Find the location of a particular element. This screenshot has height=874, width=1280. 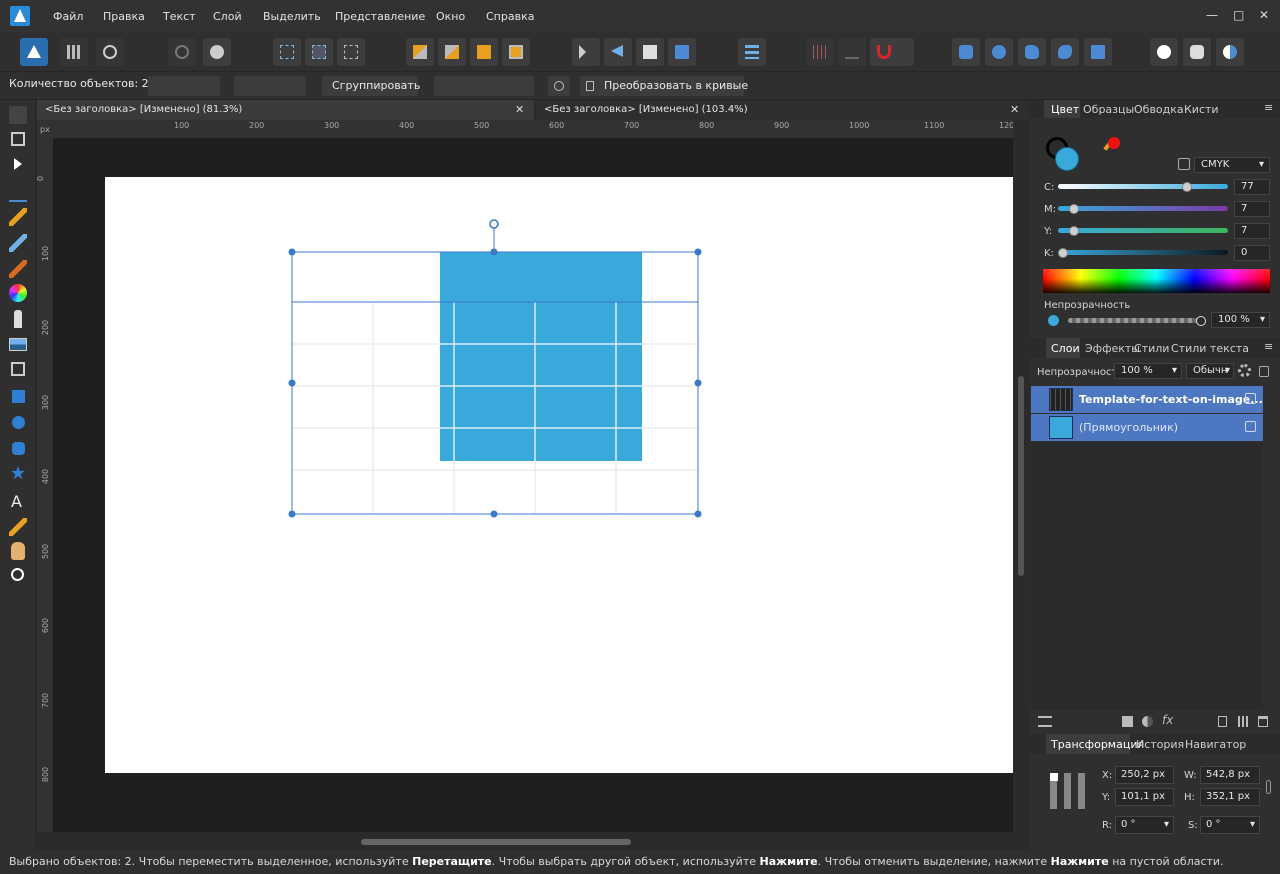

opacity-color-dot is located at coordinates (1053, 320).